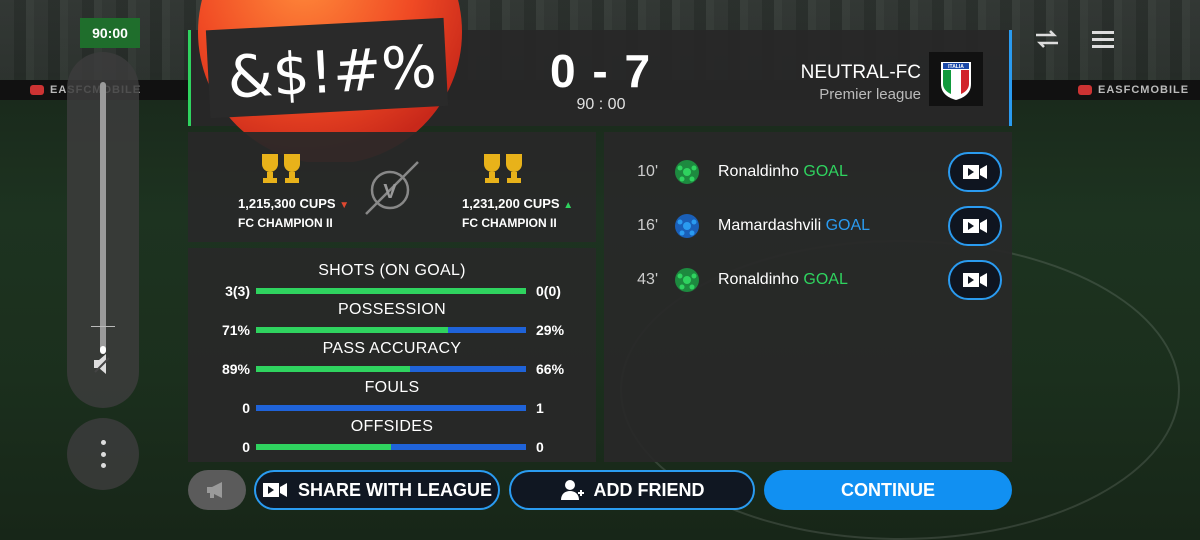 The image size is (1200, 540). Describe the element at coordinates (568, 205) in the screenshot. I see `trend-up-icon: ▲` at that location.